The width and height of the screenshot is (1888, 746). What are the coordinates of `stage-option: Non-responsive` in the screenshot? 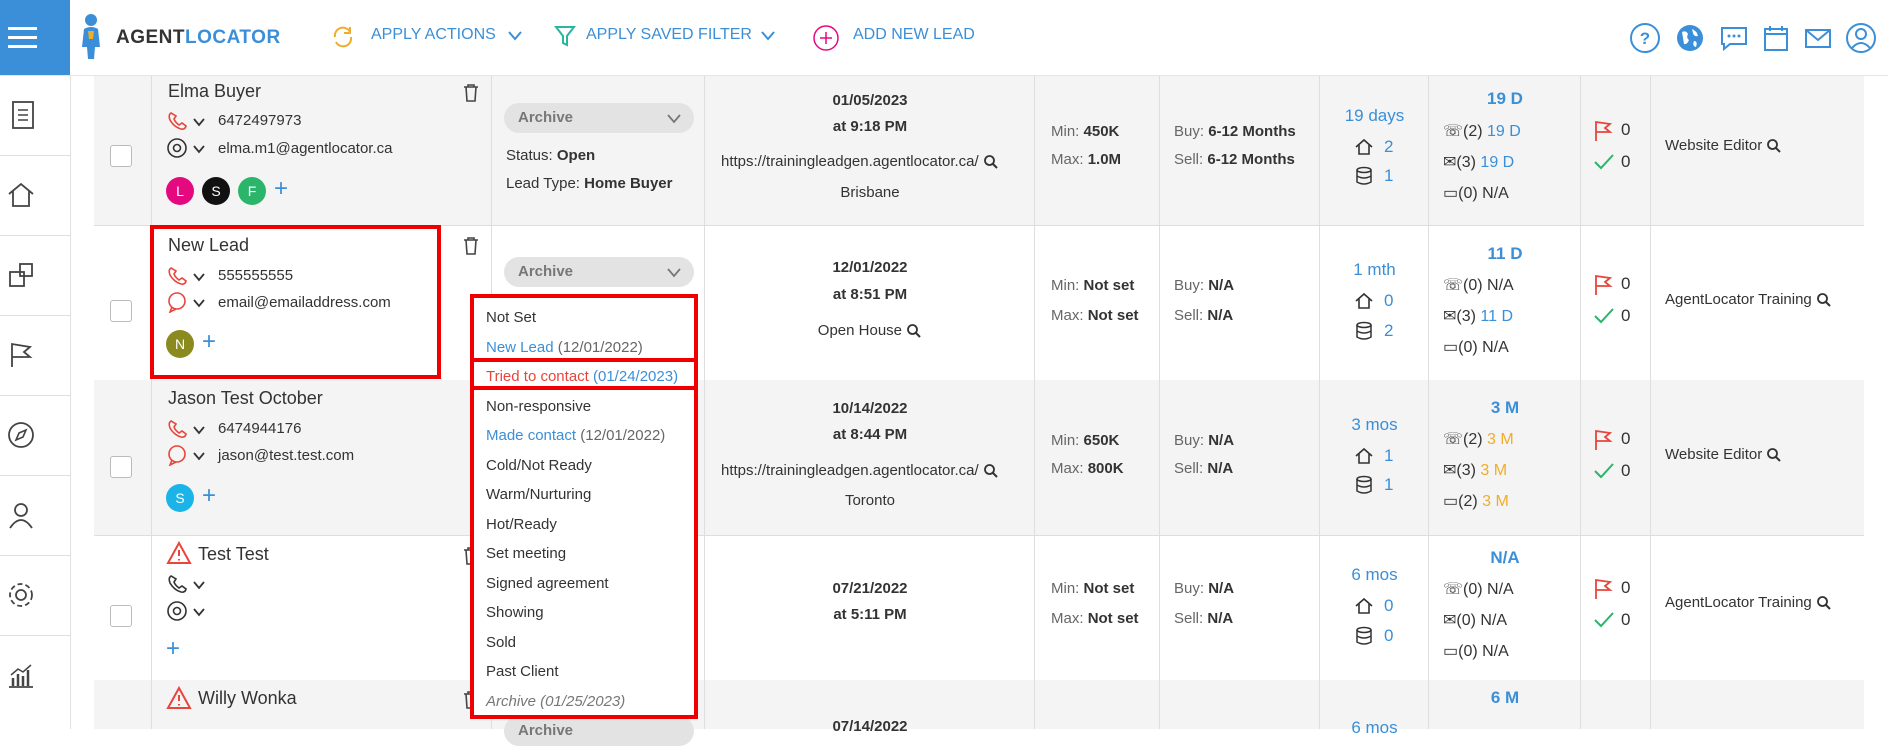 It's located at (538, 406).